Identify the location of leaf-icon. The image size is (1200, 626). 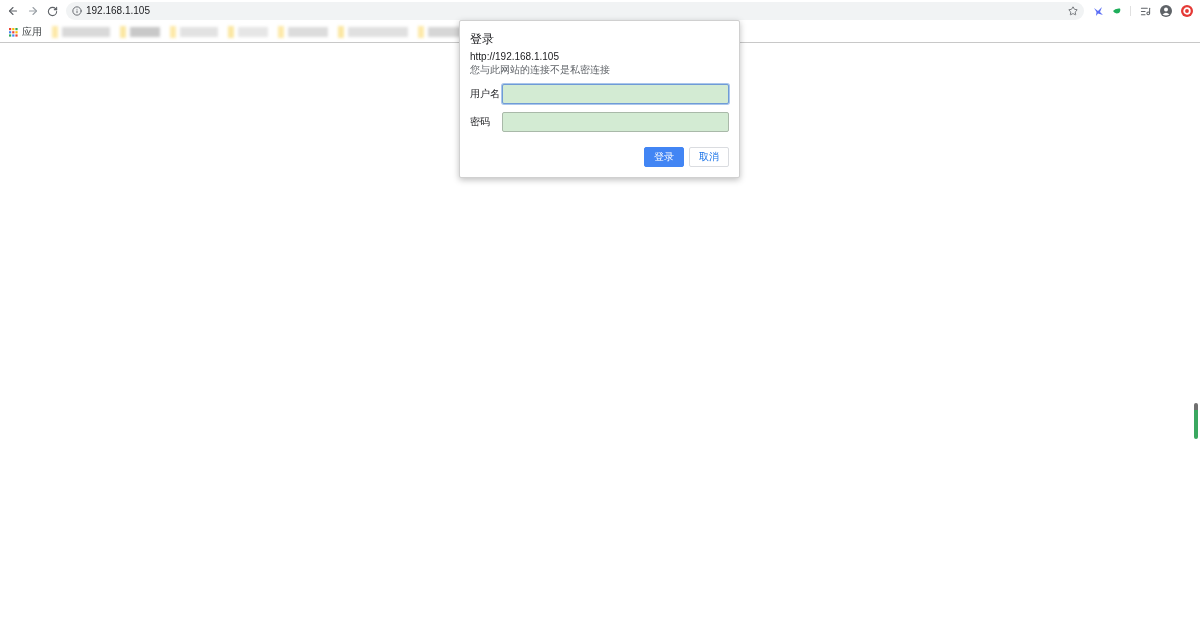
(1117, 11).